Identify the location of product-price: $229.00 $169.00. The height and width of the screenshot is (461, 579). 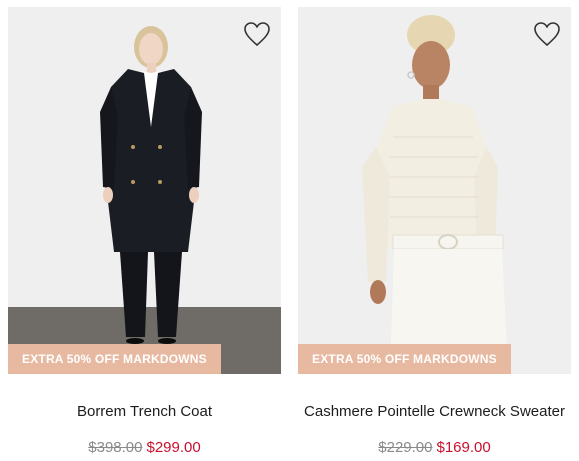
(434, 447).